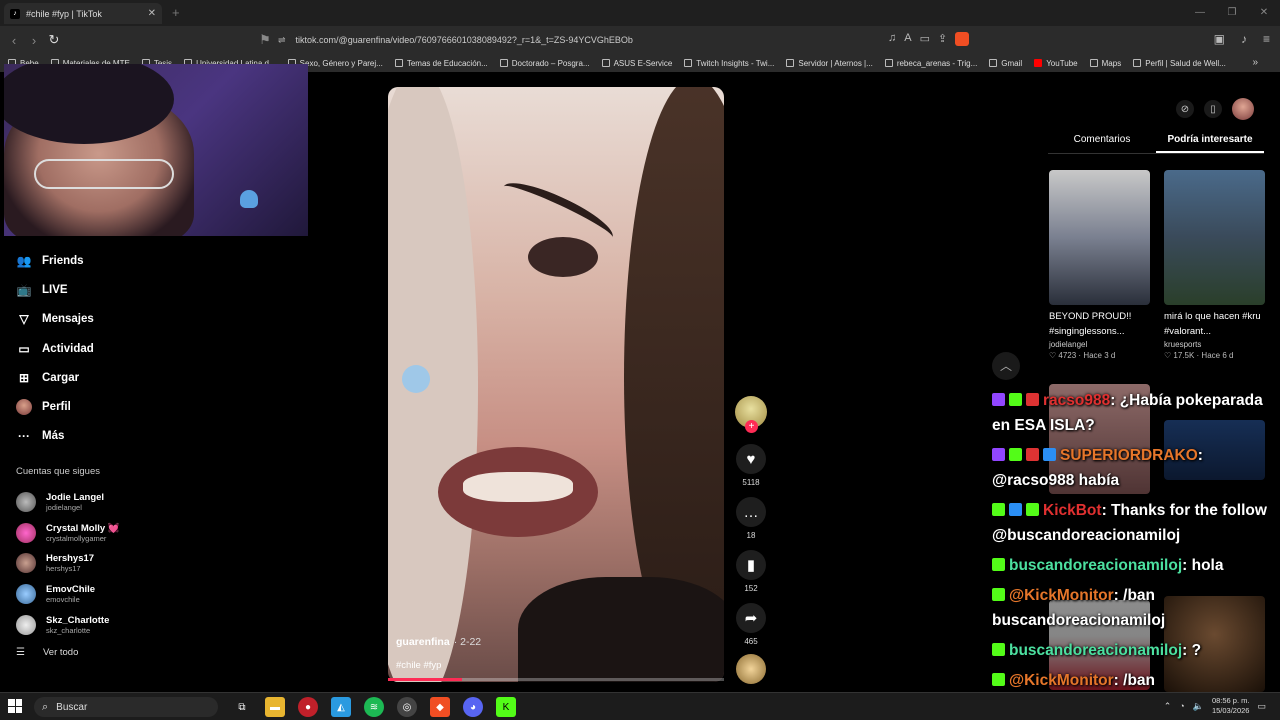  I want to click on bookmark-item: Maps, so click(1105, 63).